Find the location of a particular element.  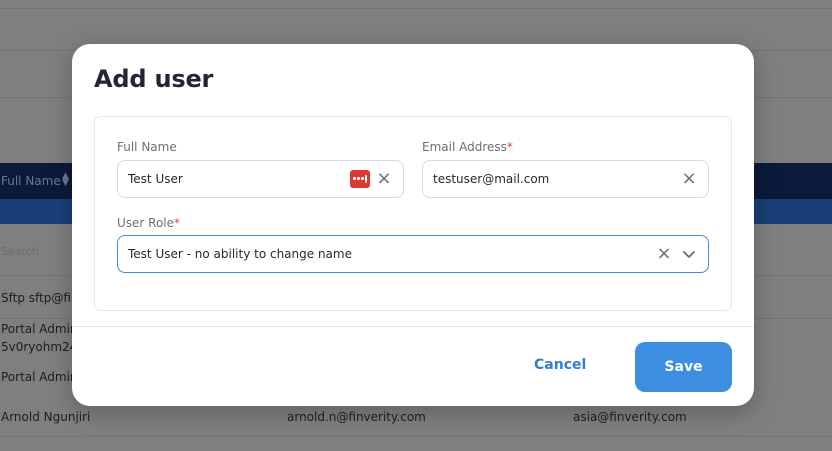

cancel-button: Cancel is located at coordinates (560, 365).